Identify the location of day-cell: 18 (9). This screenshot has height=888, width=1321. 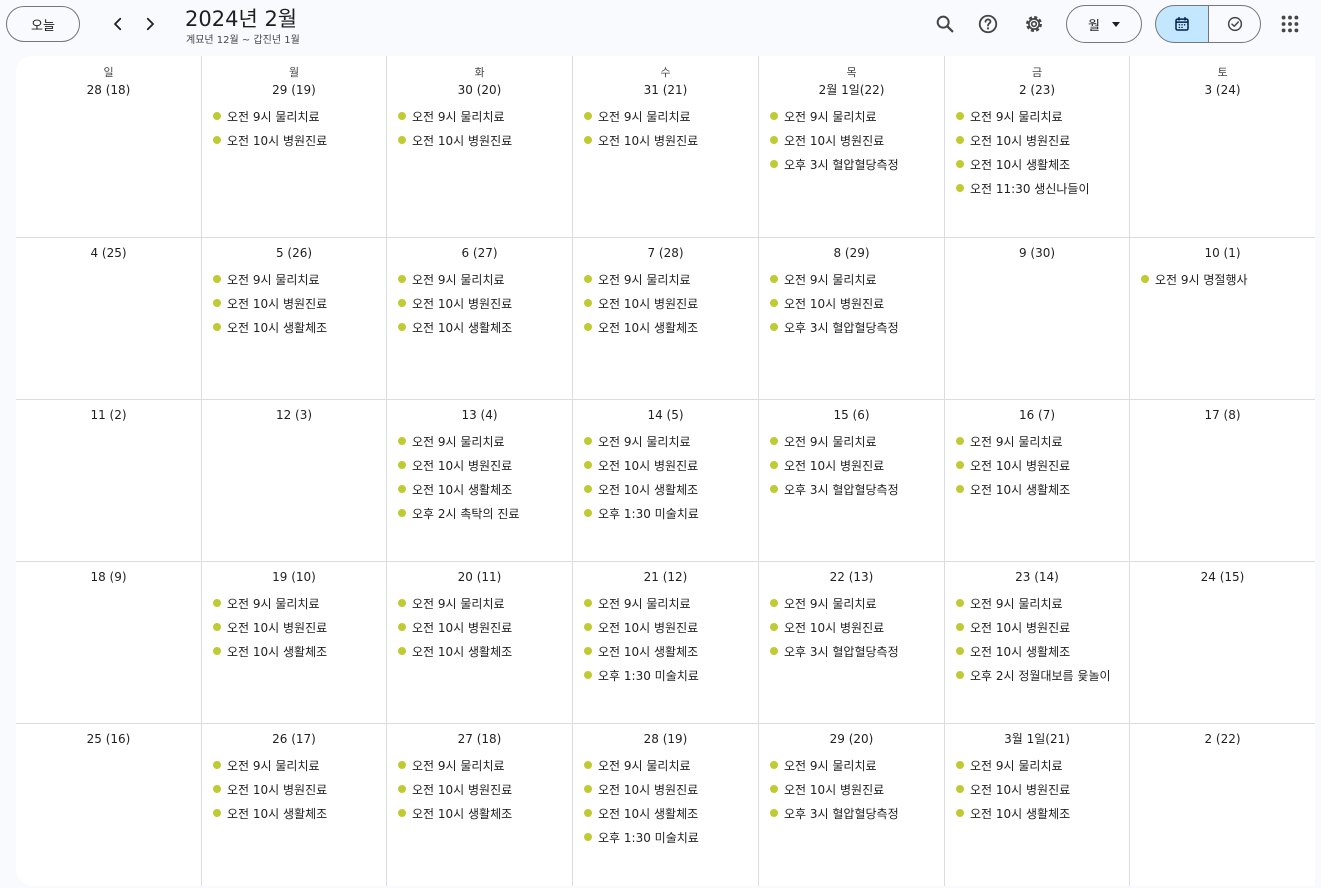
(109, 643).